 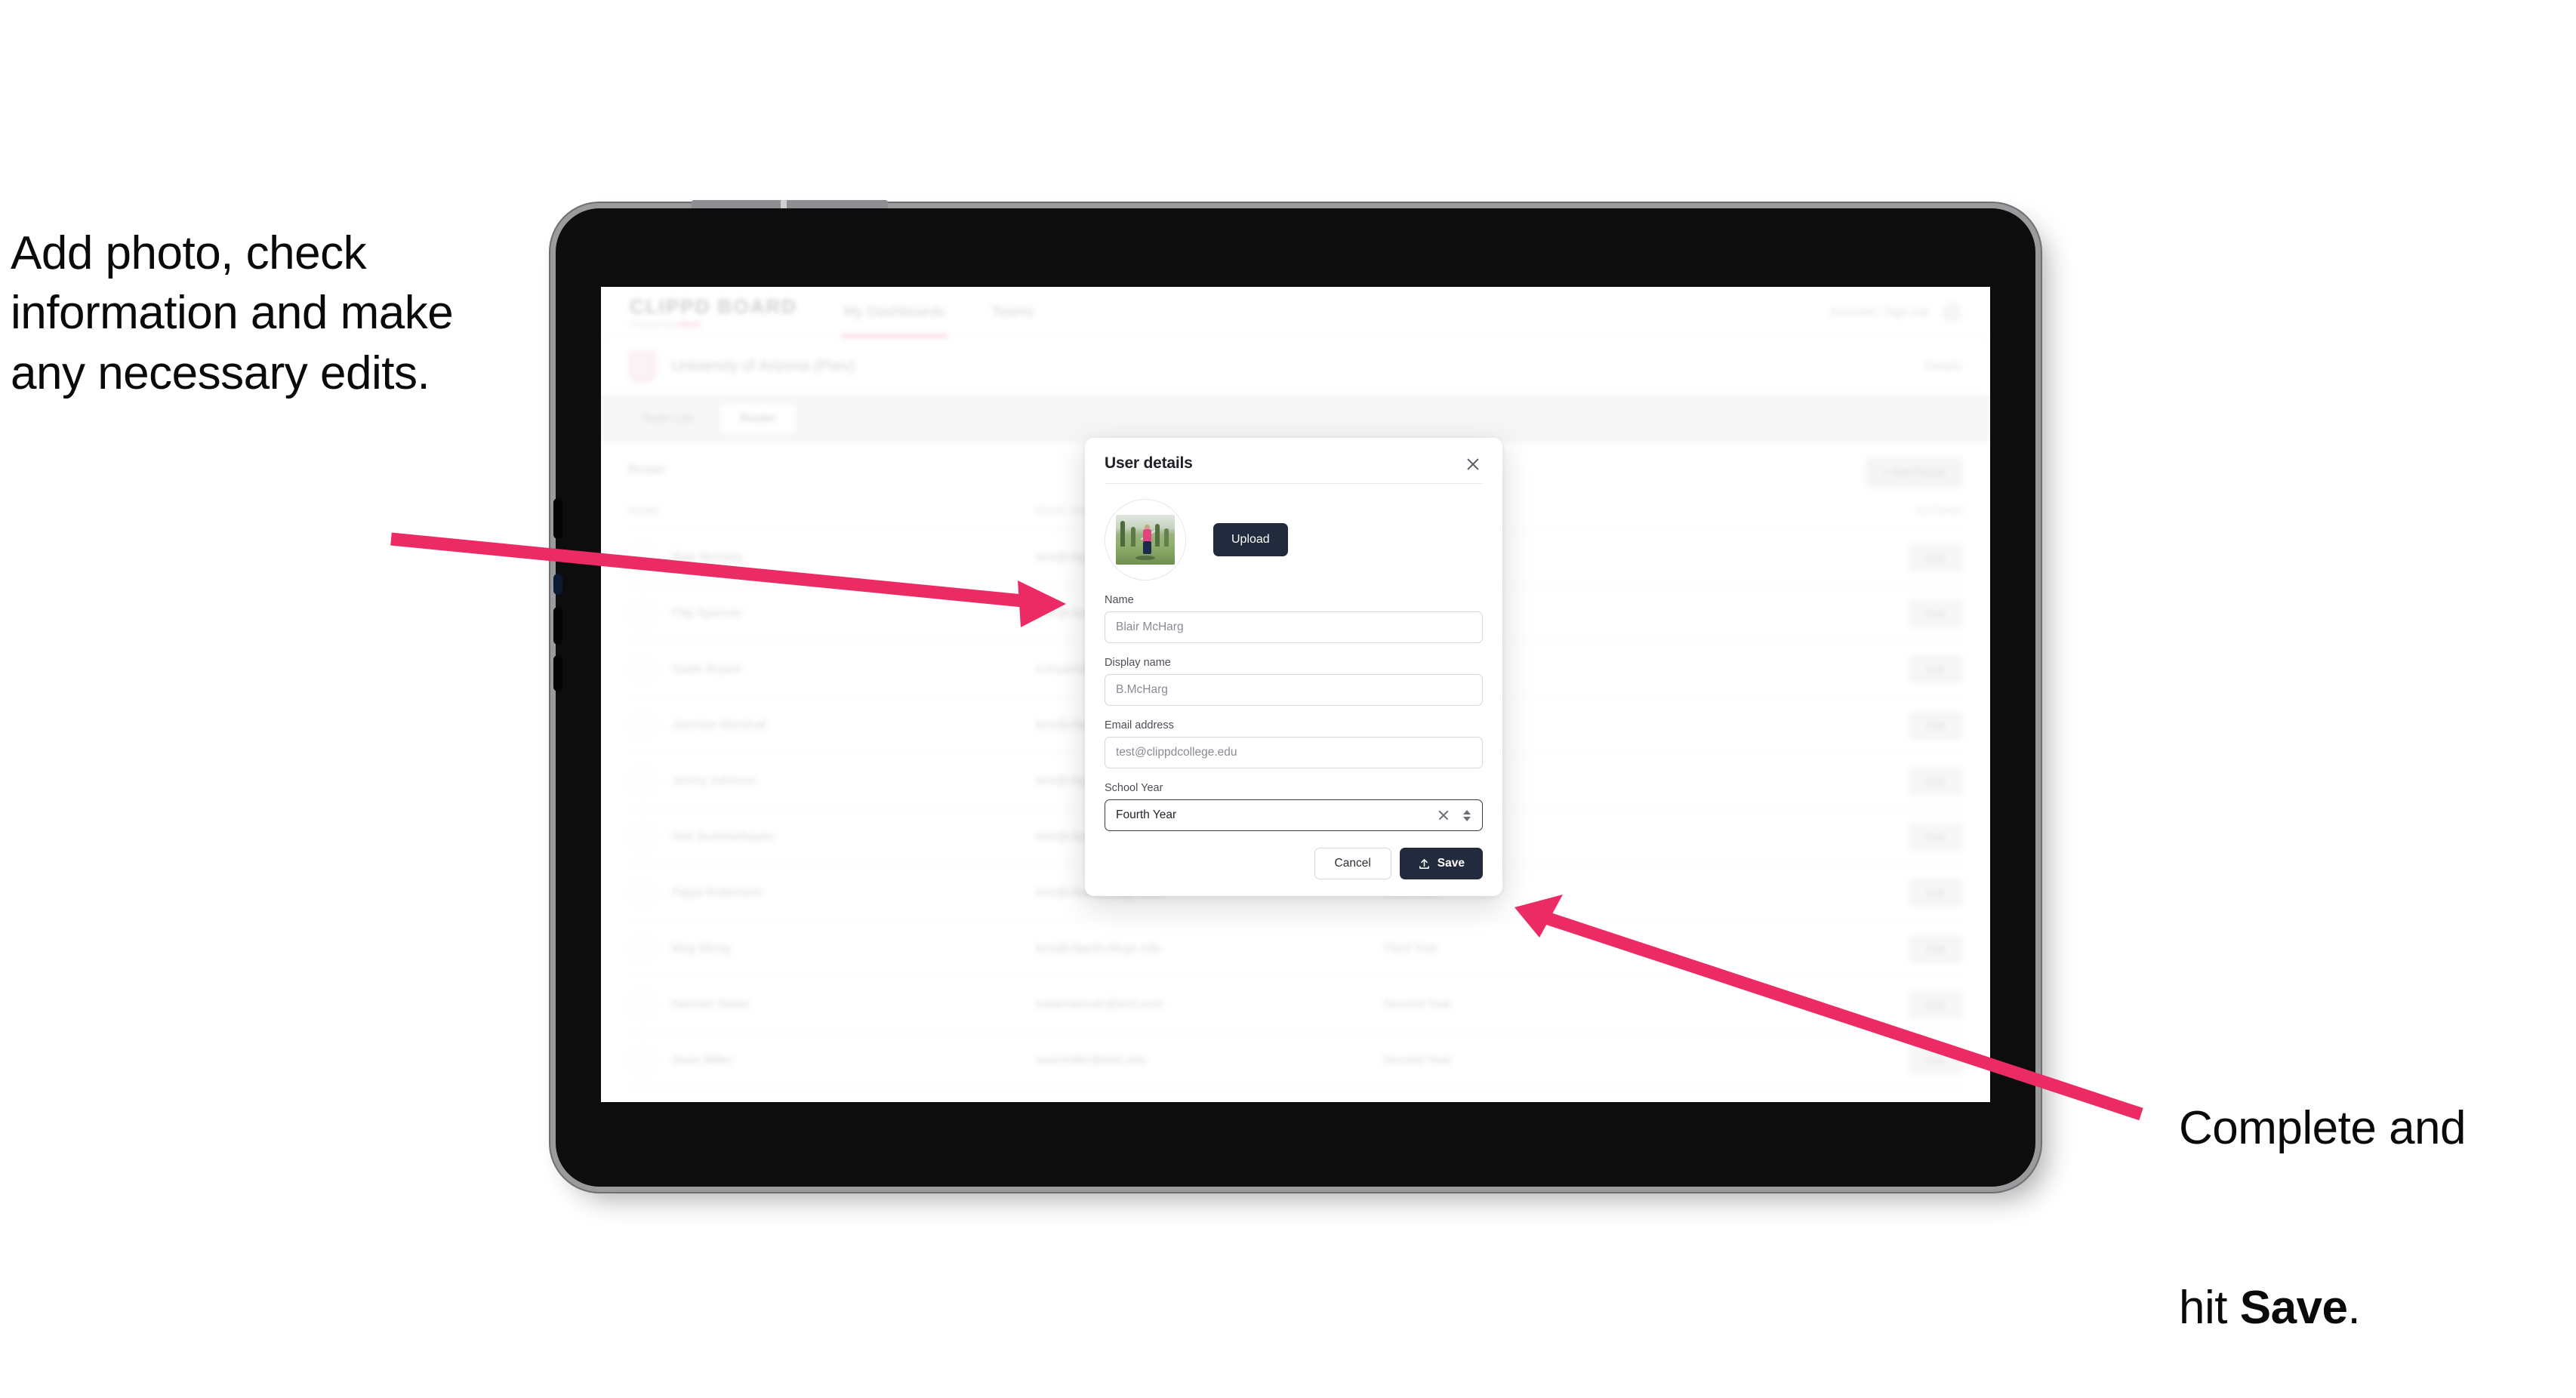 I want to click on annotation-right-suffix: ., so click(x=2354, y=1308).